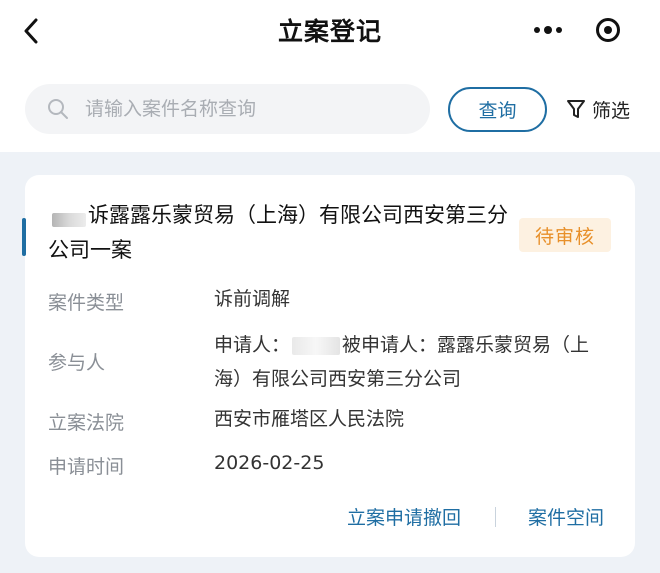 The image size is (660, 573). I want to click on filter-icon, so click(576, 109).